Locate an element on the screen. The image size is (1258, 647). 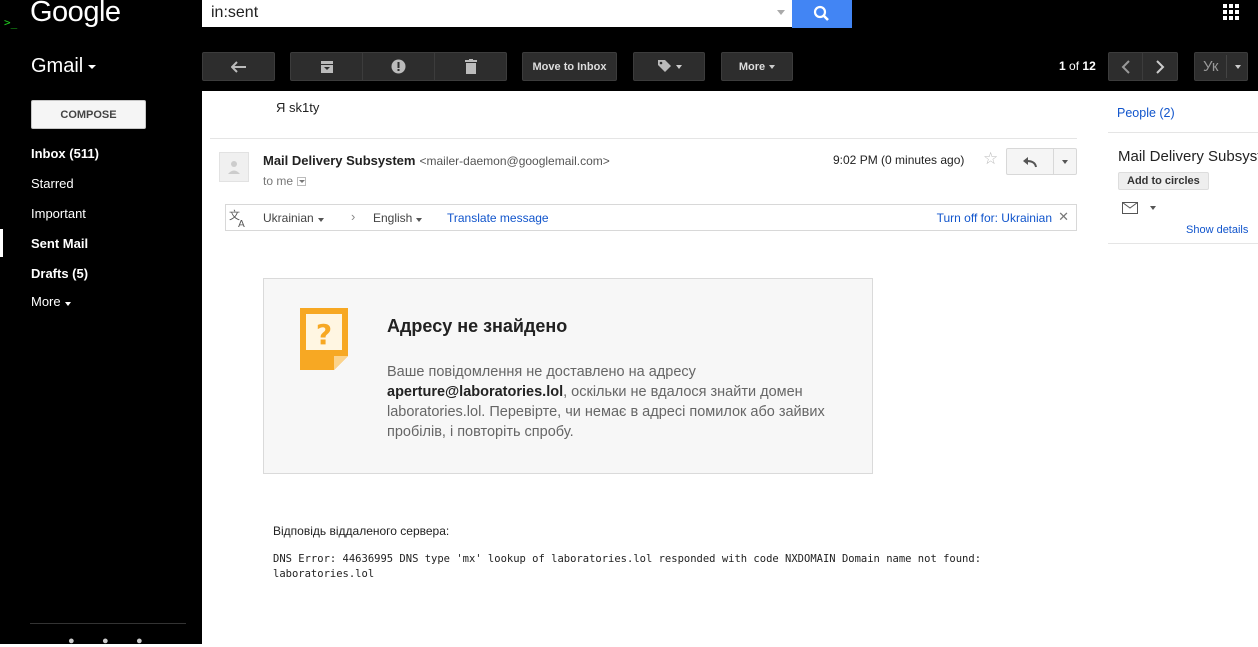
pager-text: 1 of 12 is located at coordinates (1077, 66).